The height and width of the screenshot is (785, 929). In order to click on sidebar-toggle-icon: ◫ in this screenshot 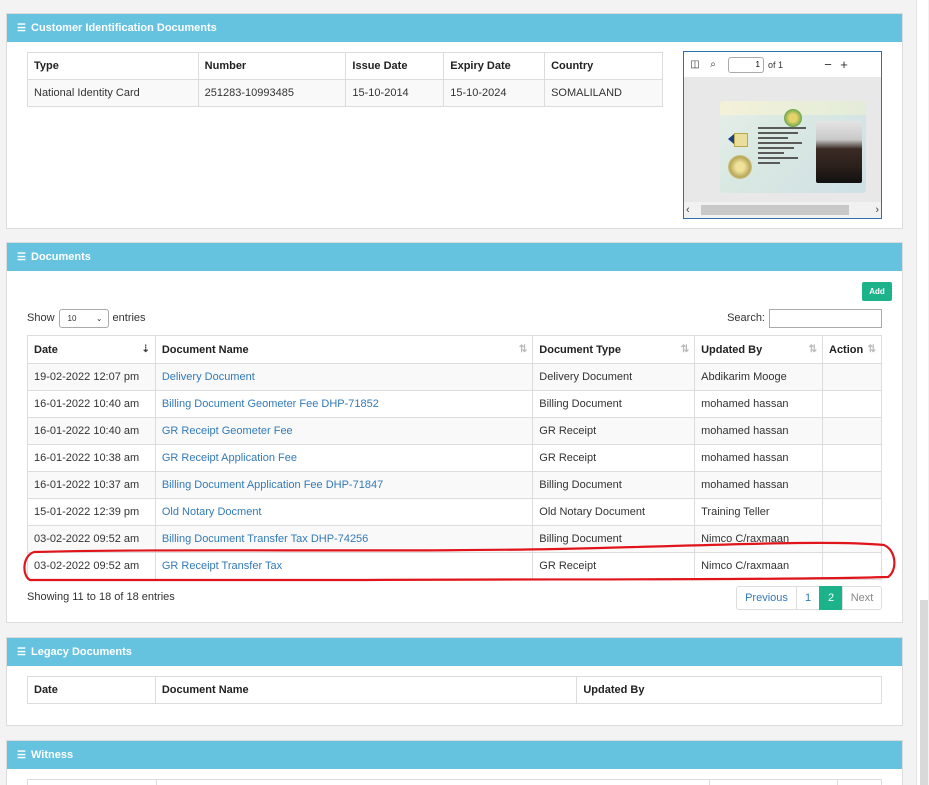, I will do `click(695, 64)`.